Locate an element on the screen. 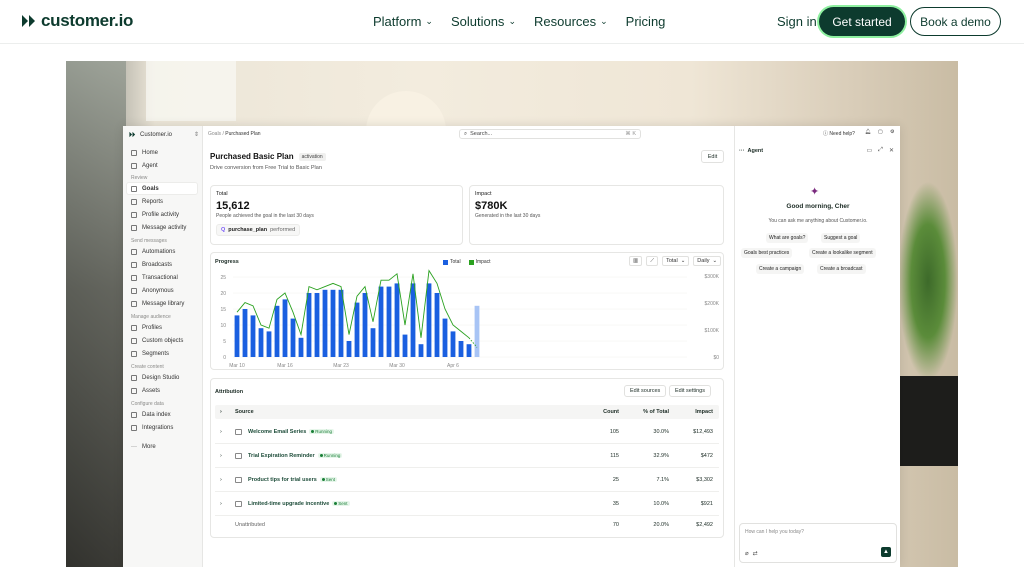  nav-link-resources: Resources ⌄ is located at coordinates (571, 21).